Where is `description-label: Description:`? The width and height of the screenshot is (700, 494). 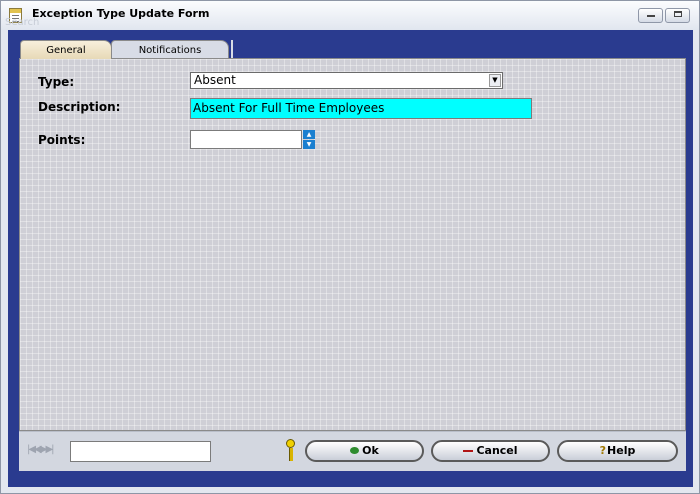
description-label: Description: is located at coordinates (79, 107).